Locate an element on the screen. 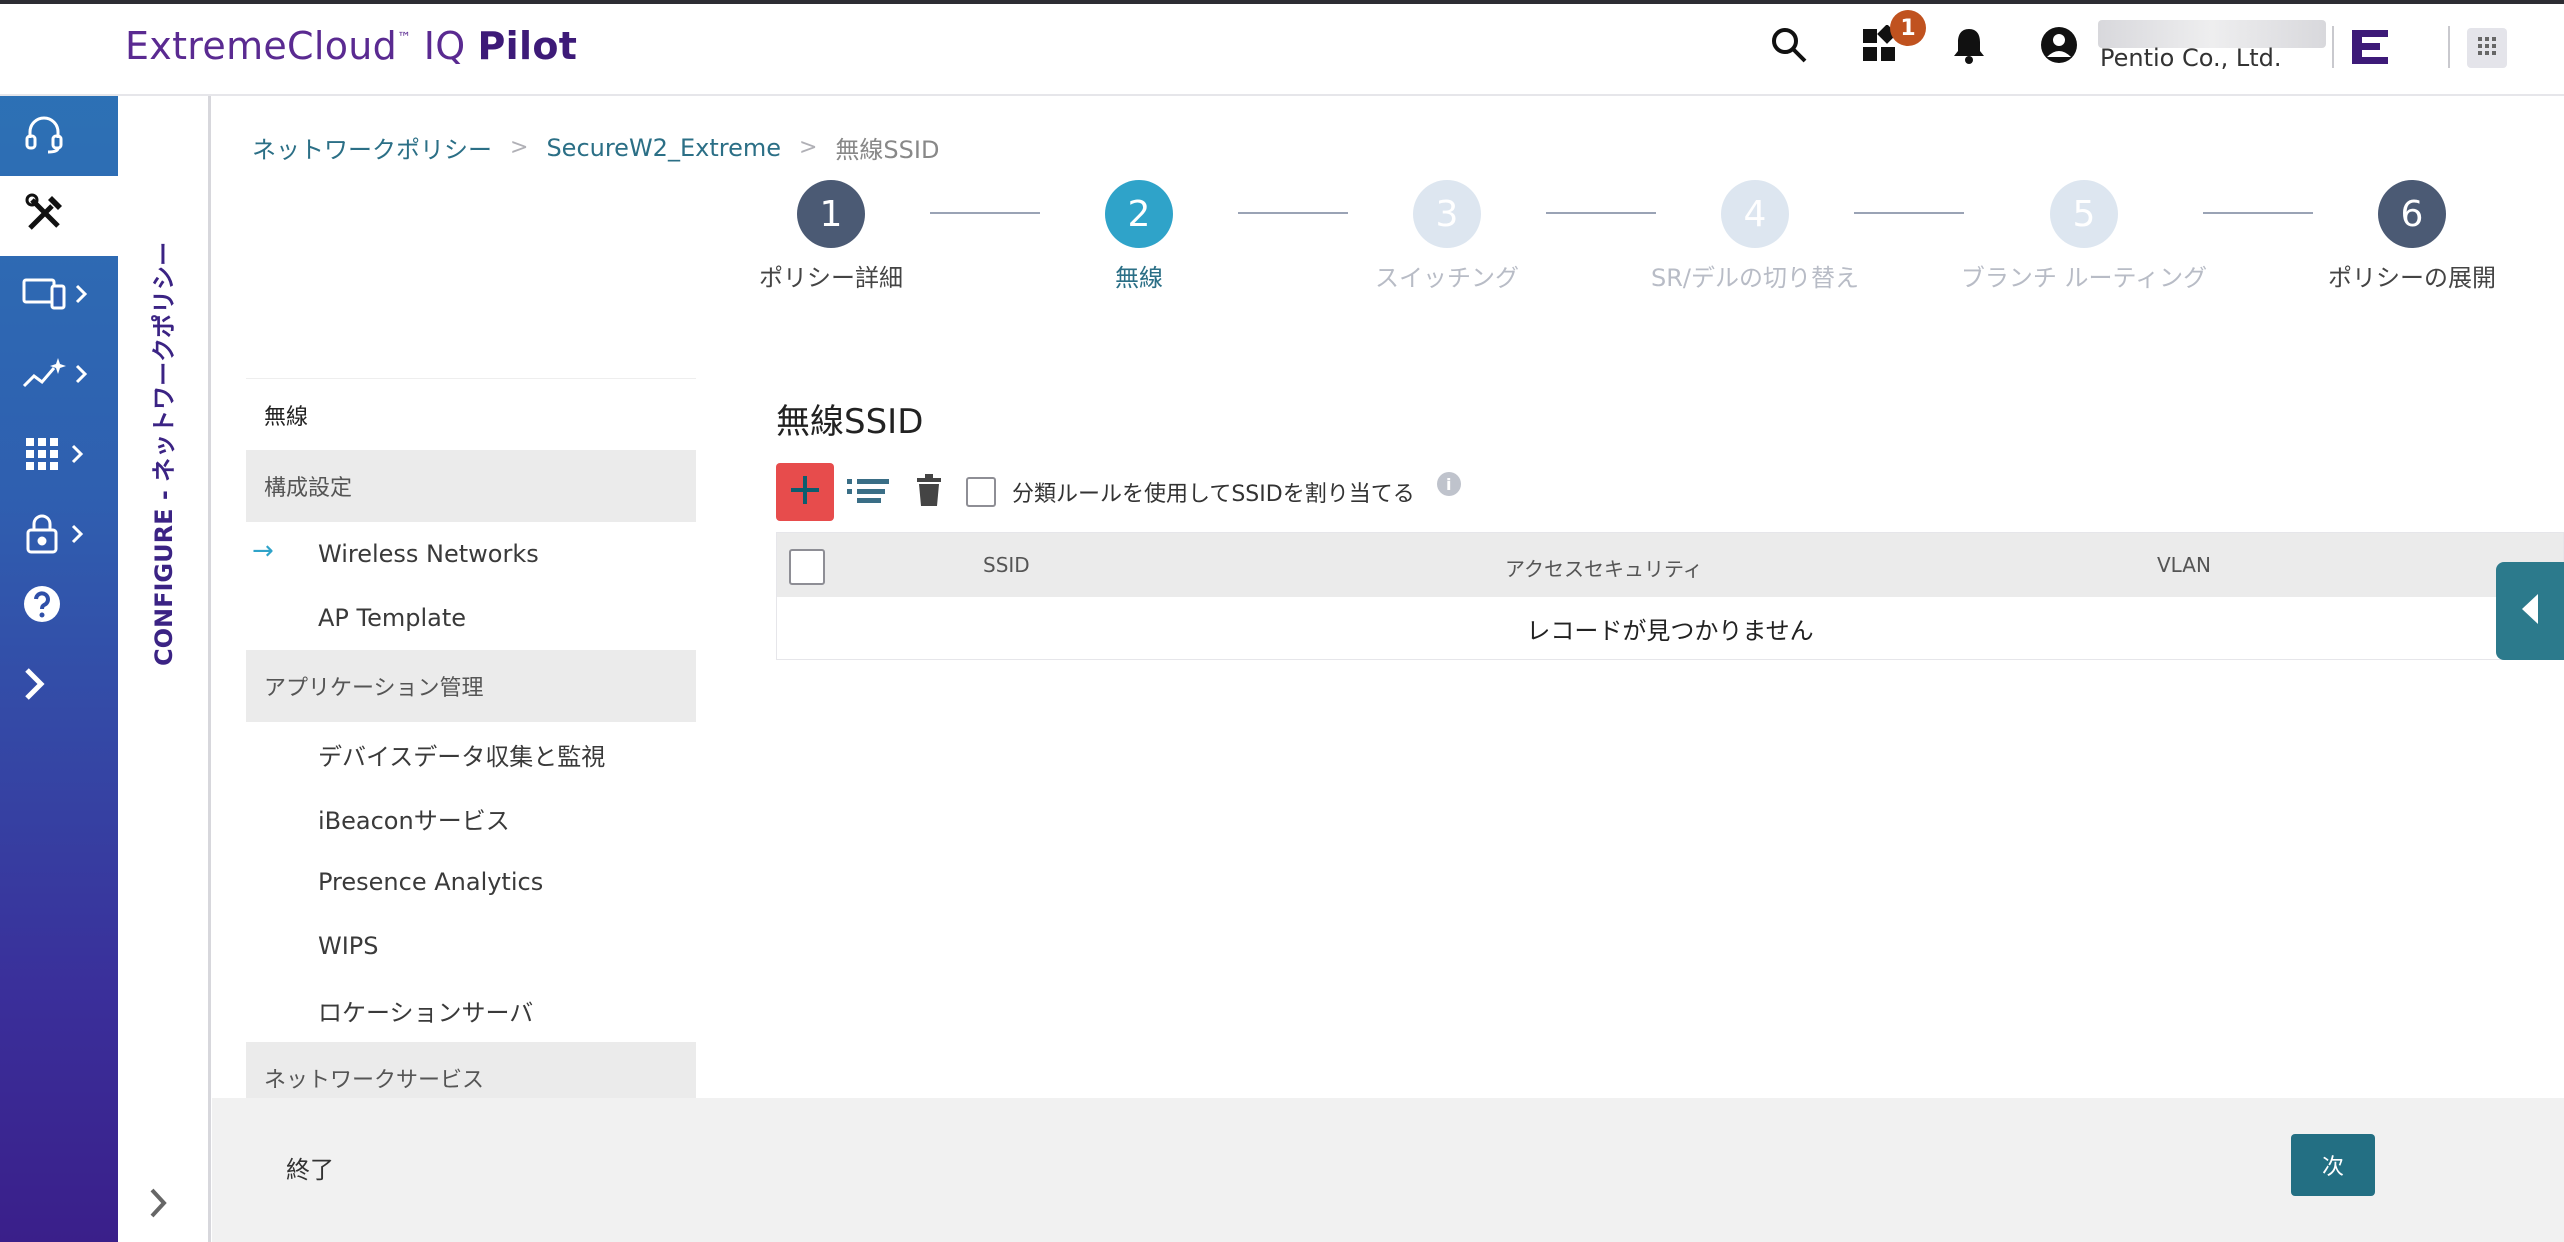  section-side-strip: CONFIGURE - ネットワークポリシー is located at coordinates (164, 669).